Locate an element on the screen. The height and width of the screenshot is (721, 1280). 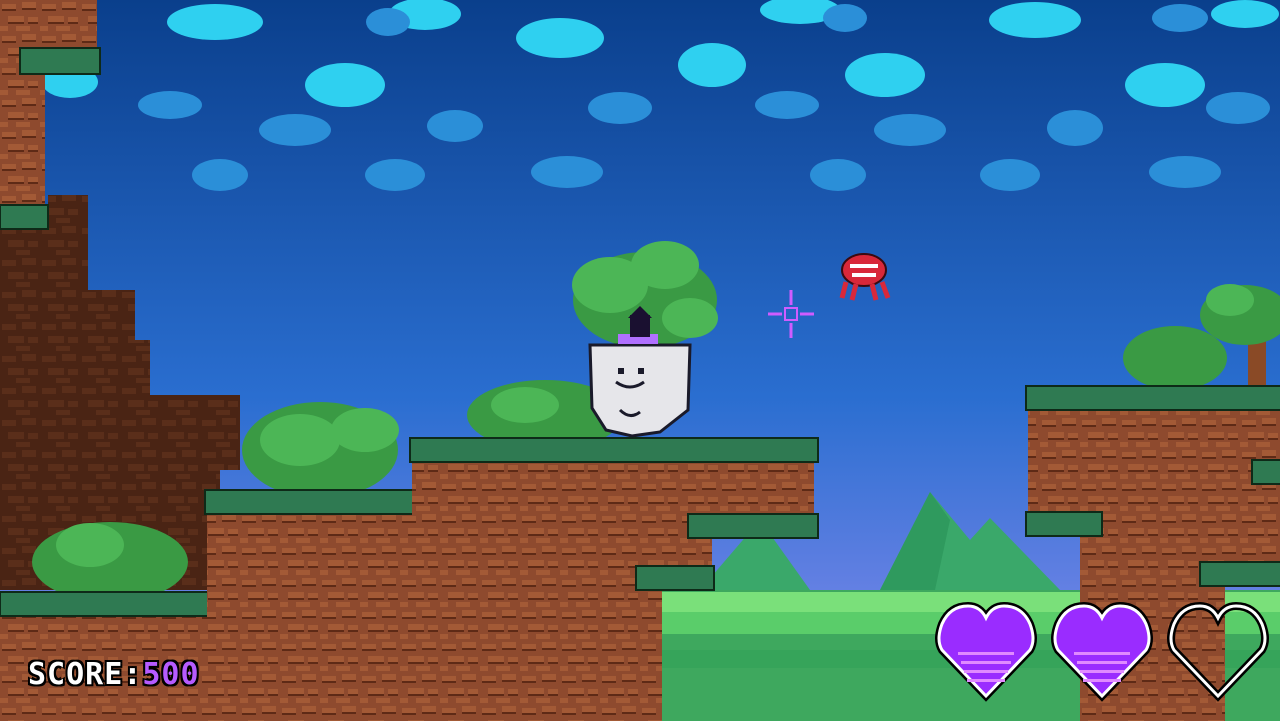
score-label: SCORE is located at coordinates (76, 674).